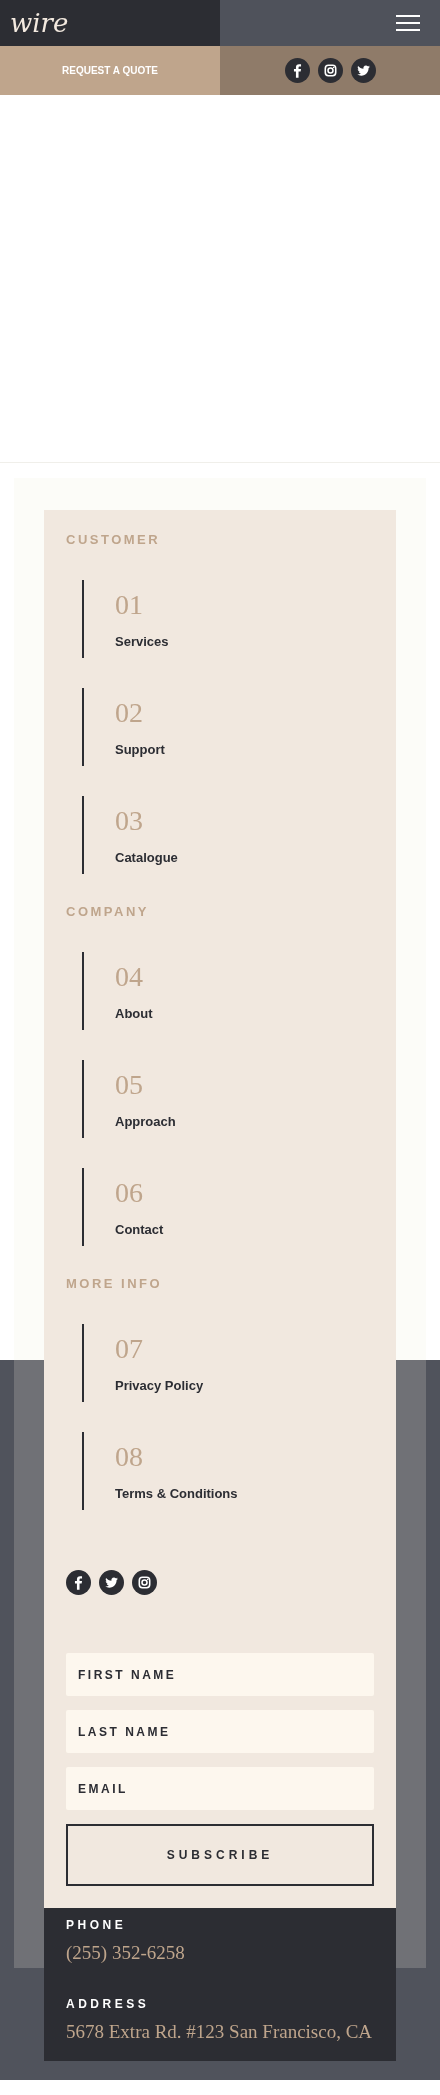 The width and height of the screenshot is (440, 2095). I want to click on menu-item: 03 Catalogue, so click(228, 835).